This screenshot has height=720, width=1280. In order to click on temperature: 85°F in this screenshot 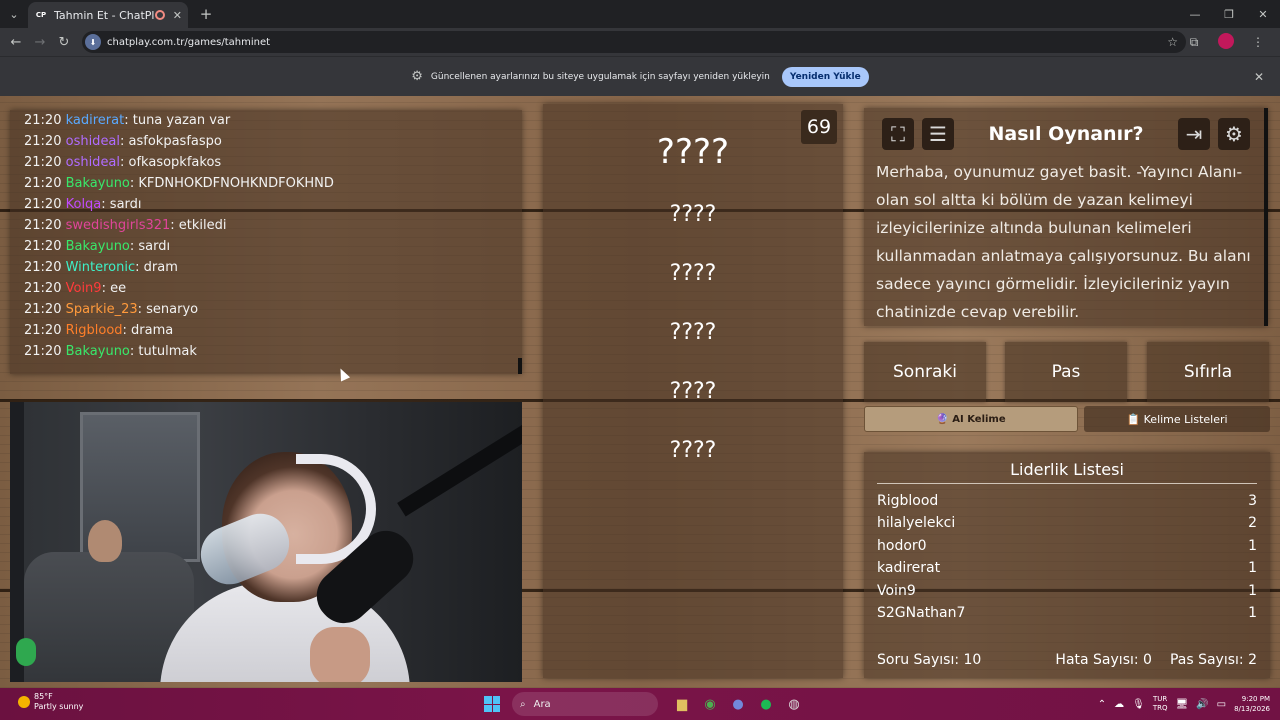, I will do `click(43, 696)`.